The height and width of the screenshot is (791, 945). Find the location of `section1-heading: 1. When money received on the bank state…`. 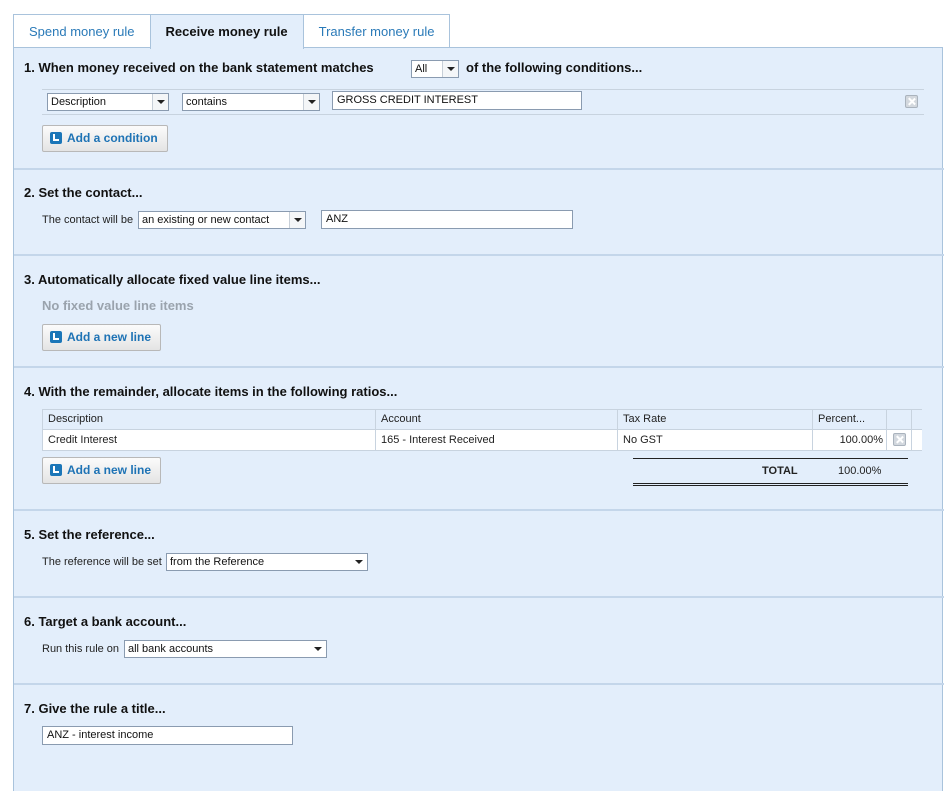

section1-heading: 1. When money received on the bank state… is located at coordinates (199, 67).